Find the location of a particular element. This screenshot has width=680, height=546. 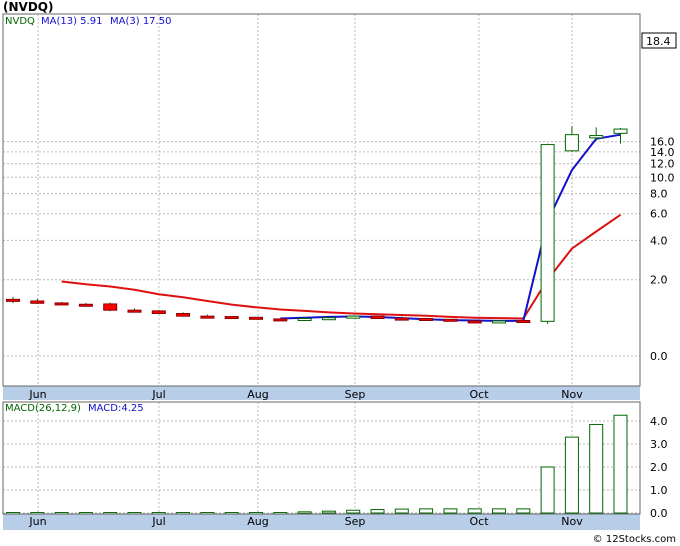

macd-tick-label: 3.0 is located at coordinates (659, 444).